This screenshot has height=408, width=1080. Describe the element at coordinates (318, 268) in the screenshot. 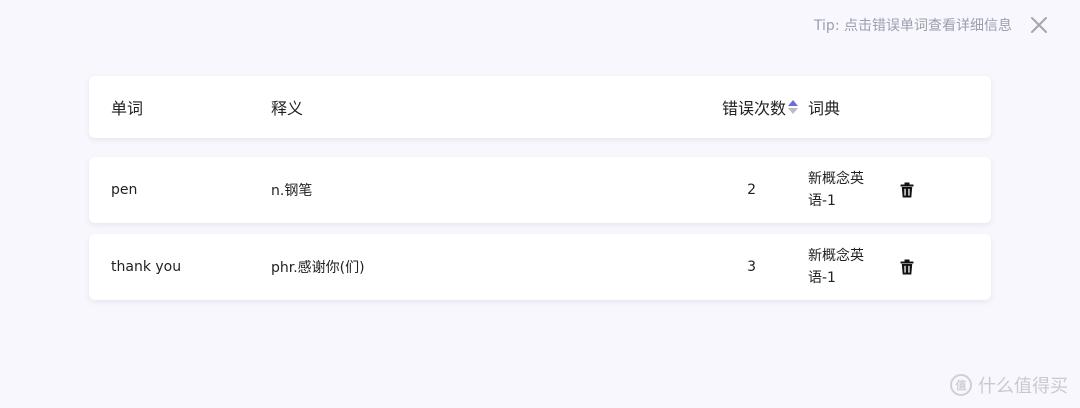

I see `row-definition: phr.感谢你(们)` at that location.